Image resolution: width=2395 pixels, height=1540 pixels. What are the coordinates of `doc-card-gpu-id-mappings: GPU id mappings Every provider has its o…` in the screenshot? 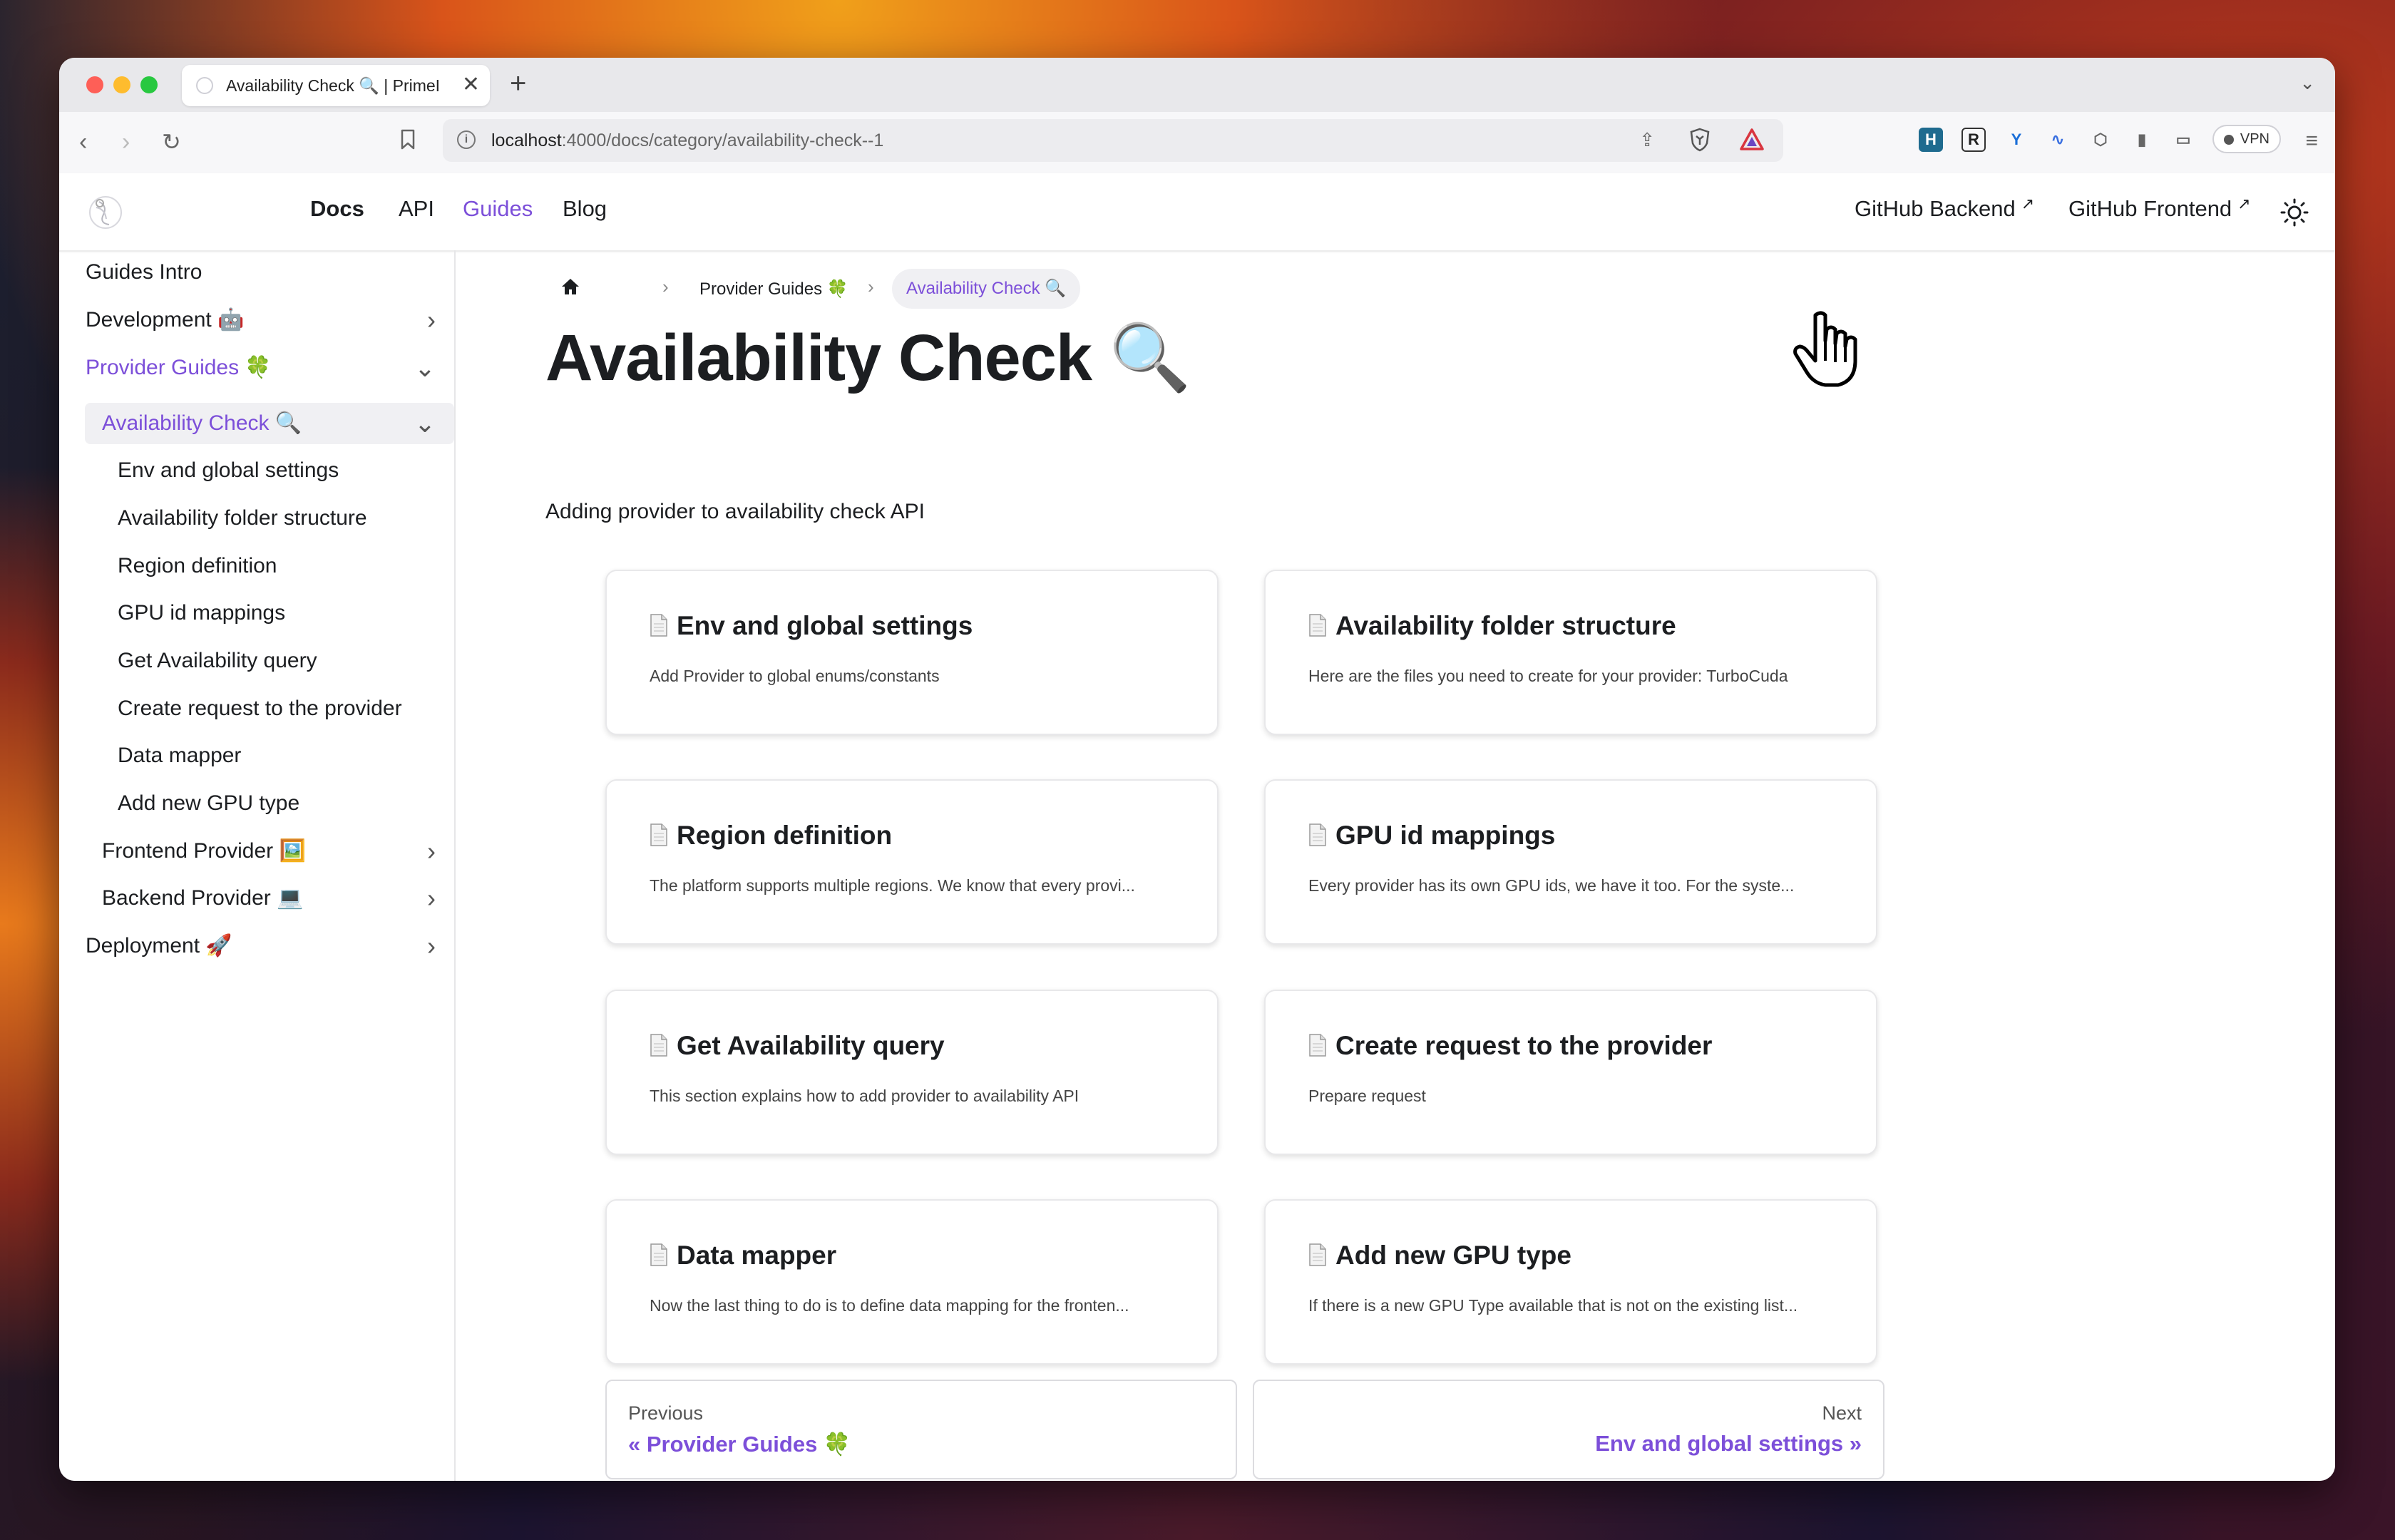 It's located at (1570, 862).